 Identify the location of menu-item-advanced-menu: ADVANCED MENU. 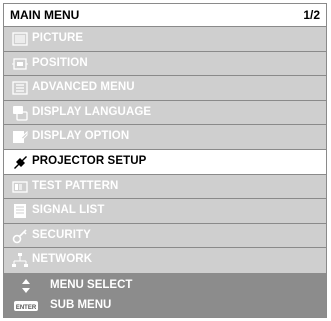
(165, 88).